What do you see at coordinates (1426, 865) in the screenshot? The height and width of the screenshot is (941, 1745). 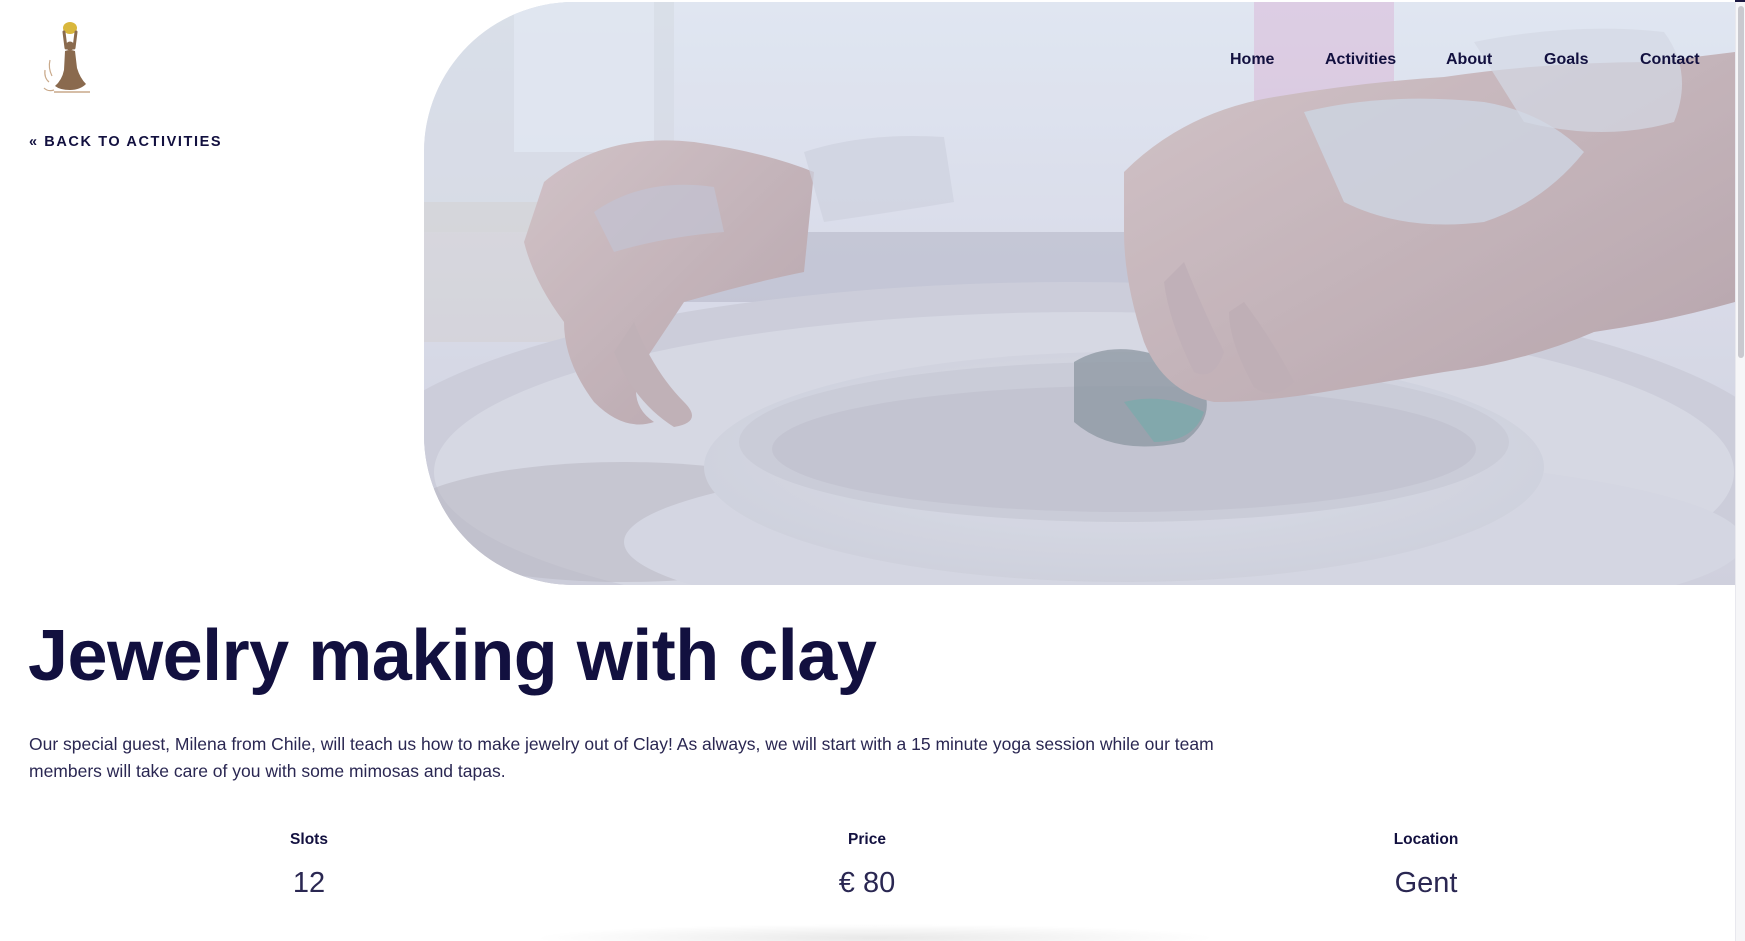 I see `stat-location: Location Gent` at bounding box center [1426, 865].